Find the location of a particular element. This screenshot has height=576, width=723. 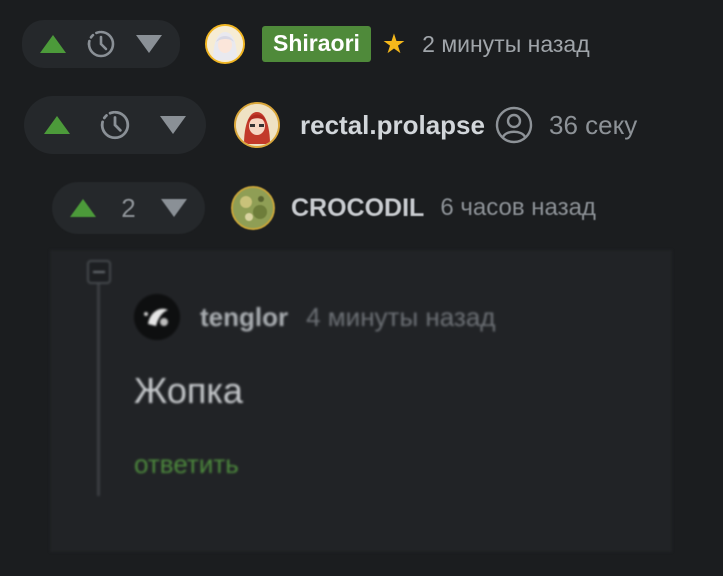

timestamp: 36 секу is located at coordinates (593, 125).